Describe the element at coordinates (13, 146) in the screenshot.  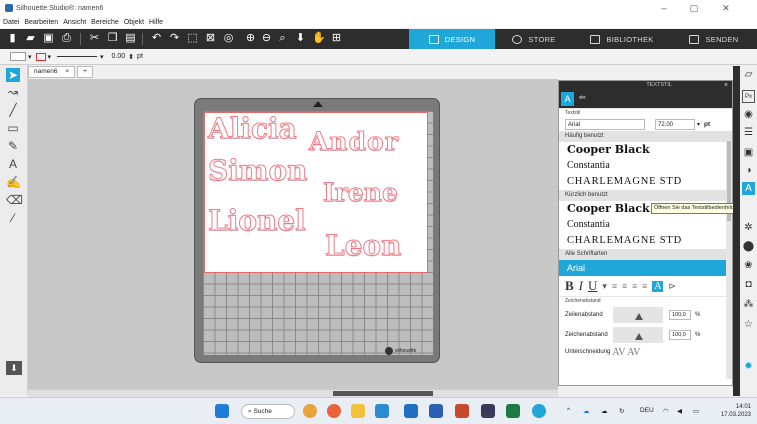
I see `pencil-tool-icon: ✎` at that location.